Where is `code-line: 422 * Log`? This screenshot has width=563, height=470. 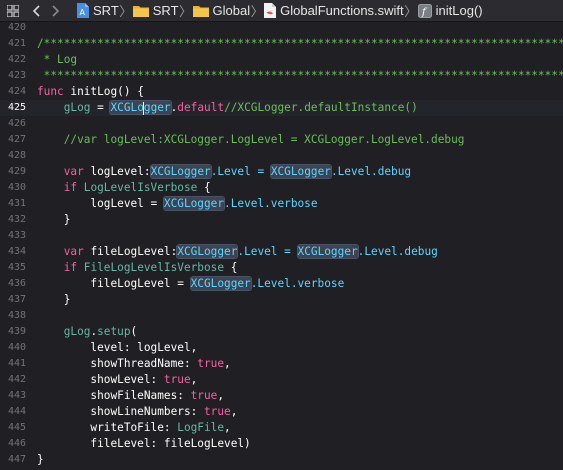
code-line: 422 * Log is located at coordinates (281, 60).